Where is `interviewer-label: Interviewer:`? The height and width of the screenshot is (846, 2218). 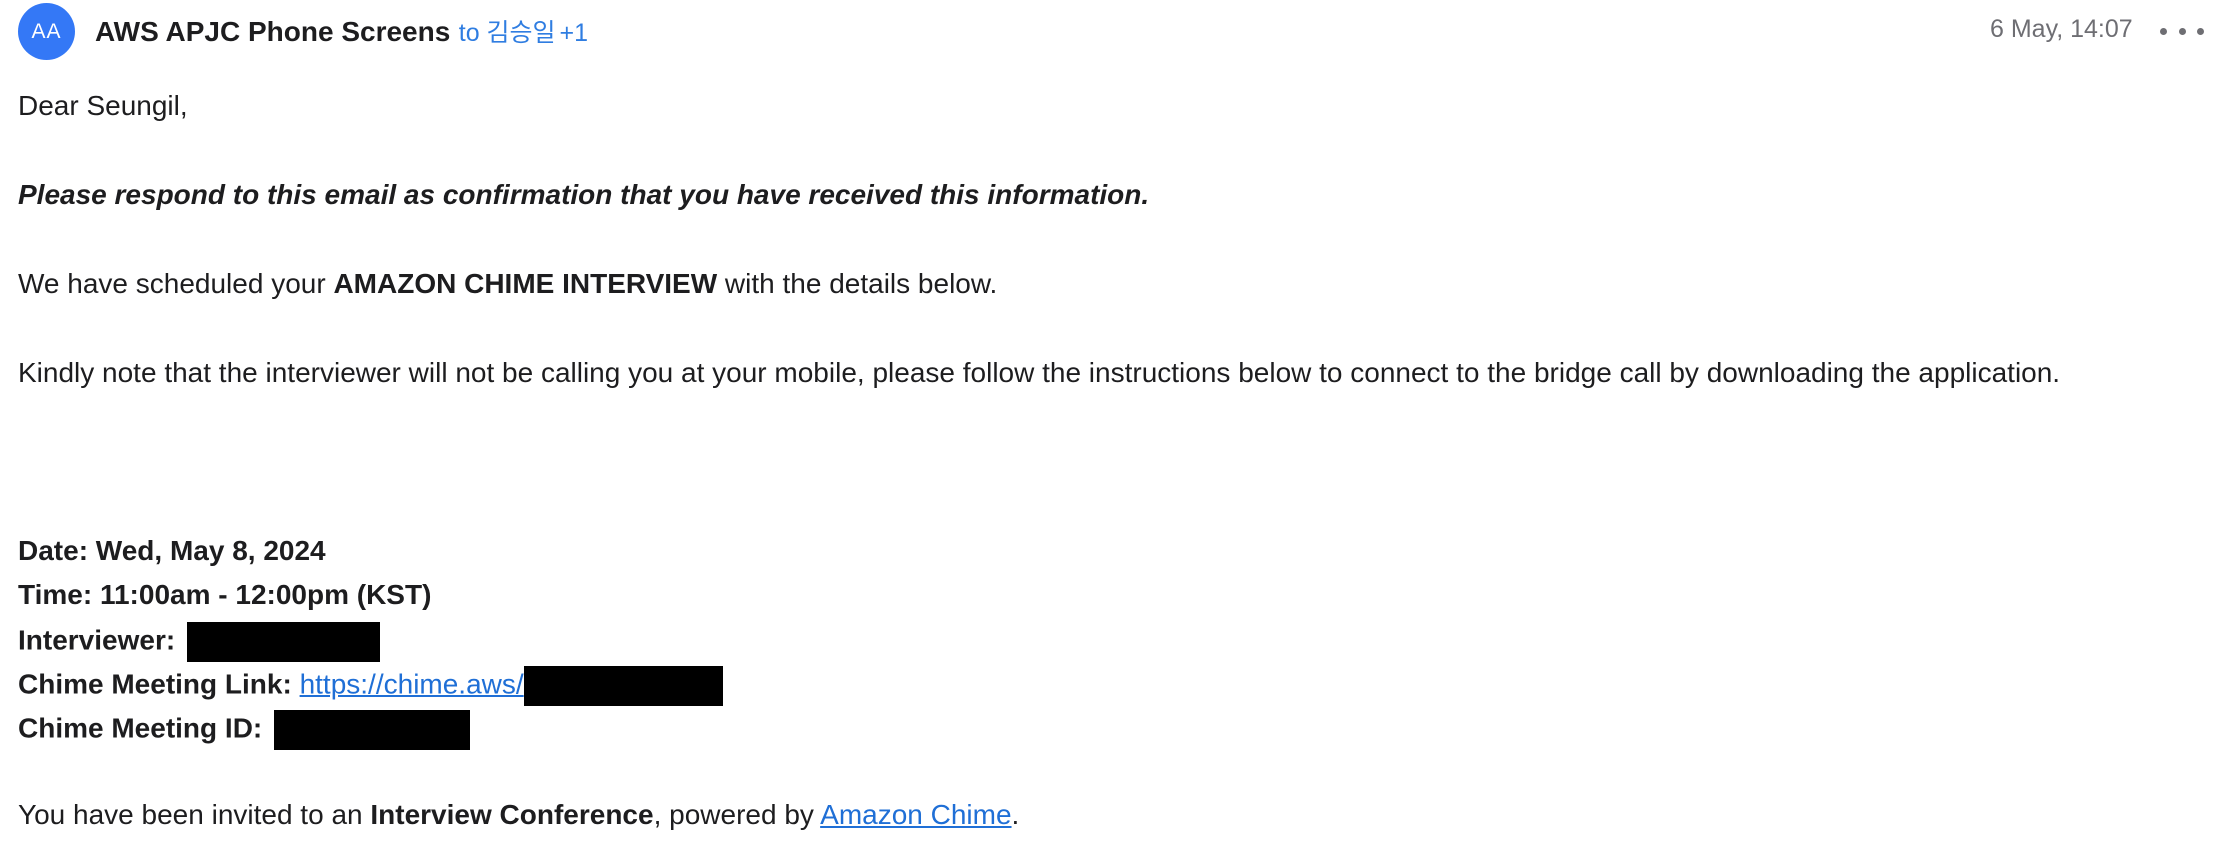
interviewer-label: Interviewer: is located at coordinates (97, 640).